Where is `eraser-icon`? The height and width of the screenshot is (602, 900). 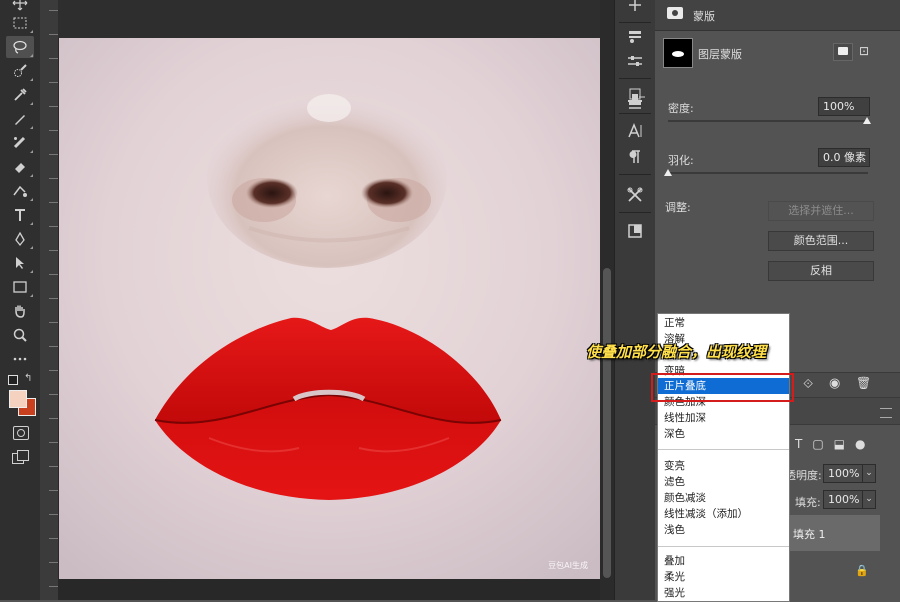
eraser-icon is located at coordinates (20, 167).